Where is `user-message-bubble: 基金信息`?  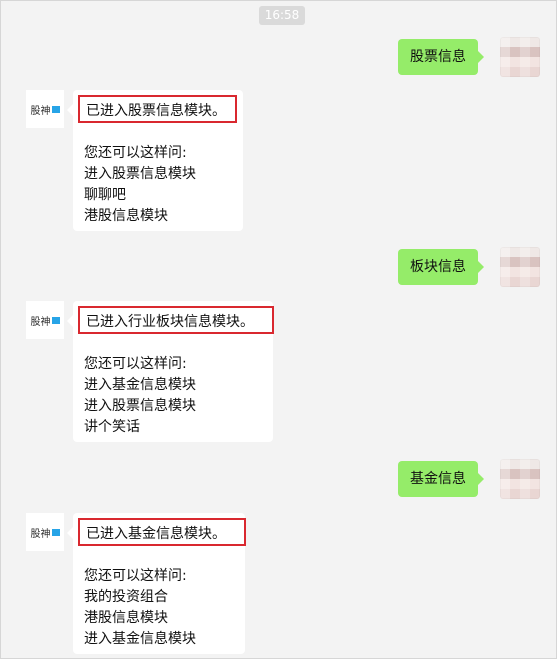 user-message-bubble: 基金信息 is located at coordinates (441, 479).